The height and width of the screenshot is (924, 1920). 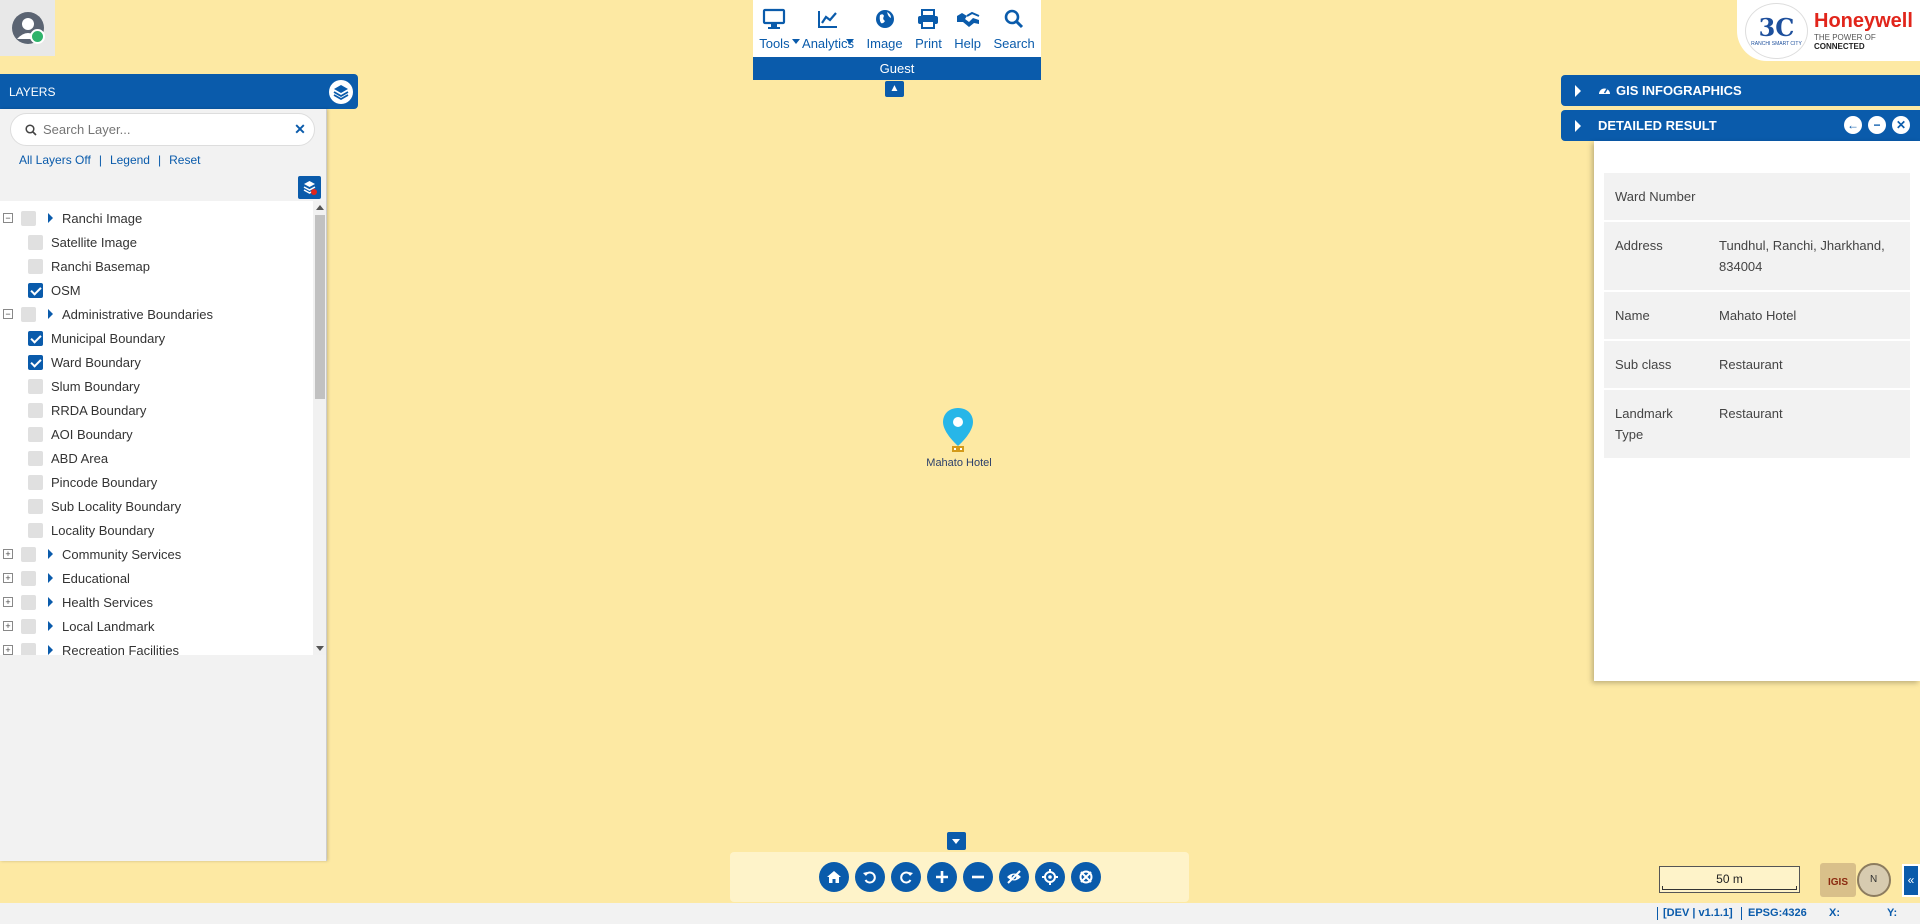 I want to click on layer-label: AOI Boundary, so click(x=92, y=434).